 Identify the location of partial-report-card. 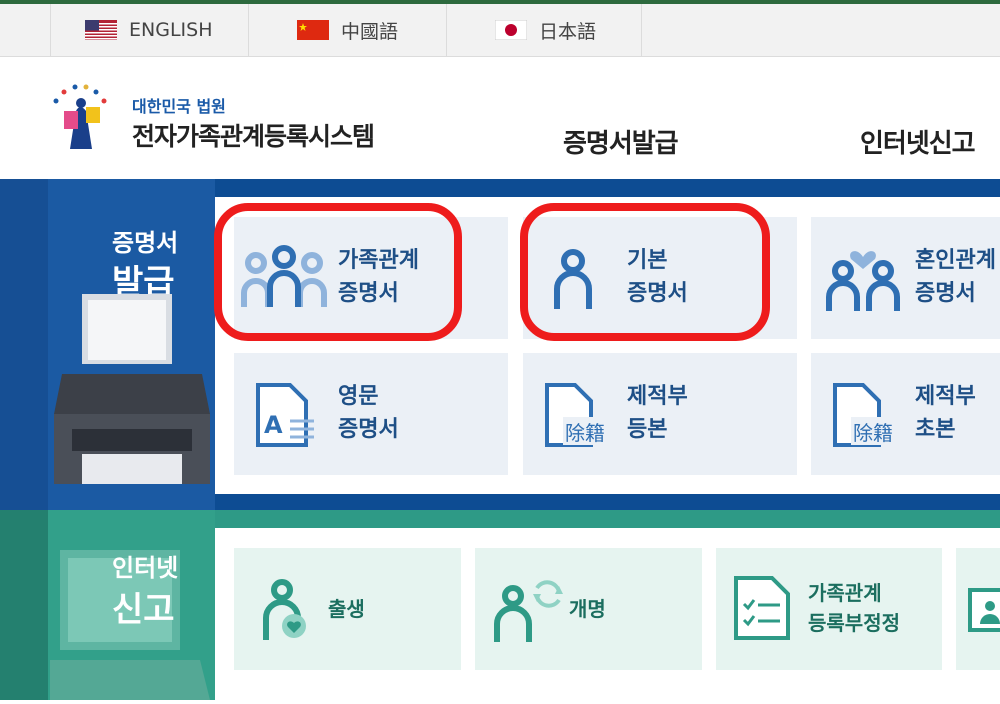
(978, 609).